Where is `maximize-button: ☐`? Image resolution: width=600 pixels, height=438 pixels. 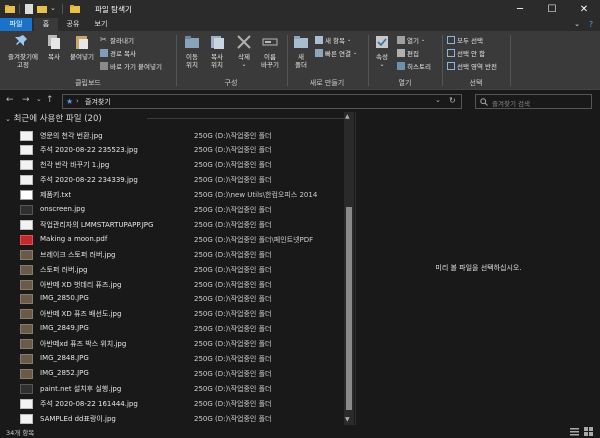 maximize-button: ☐ is located at coordinates (552, 9).